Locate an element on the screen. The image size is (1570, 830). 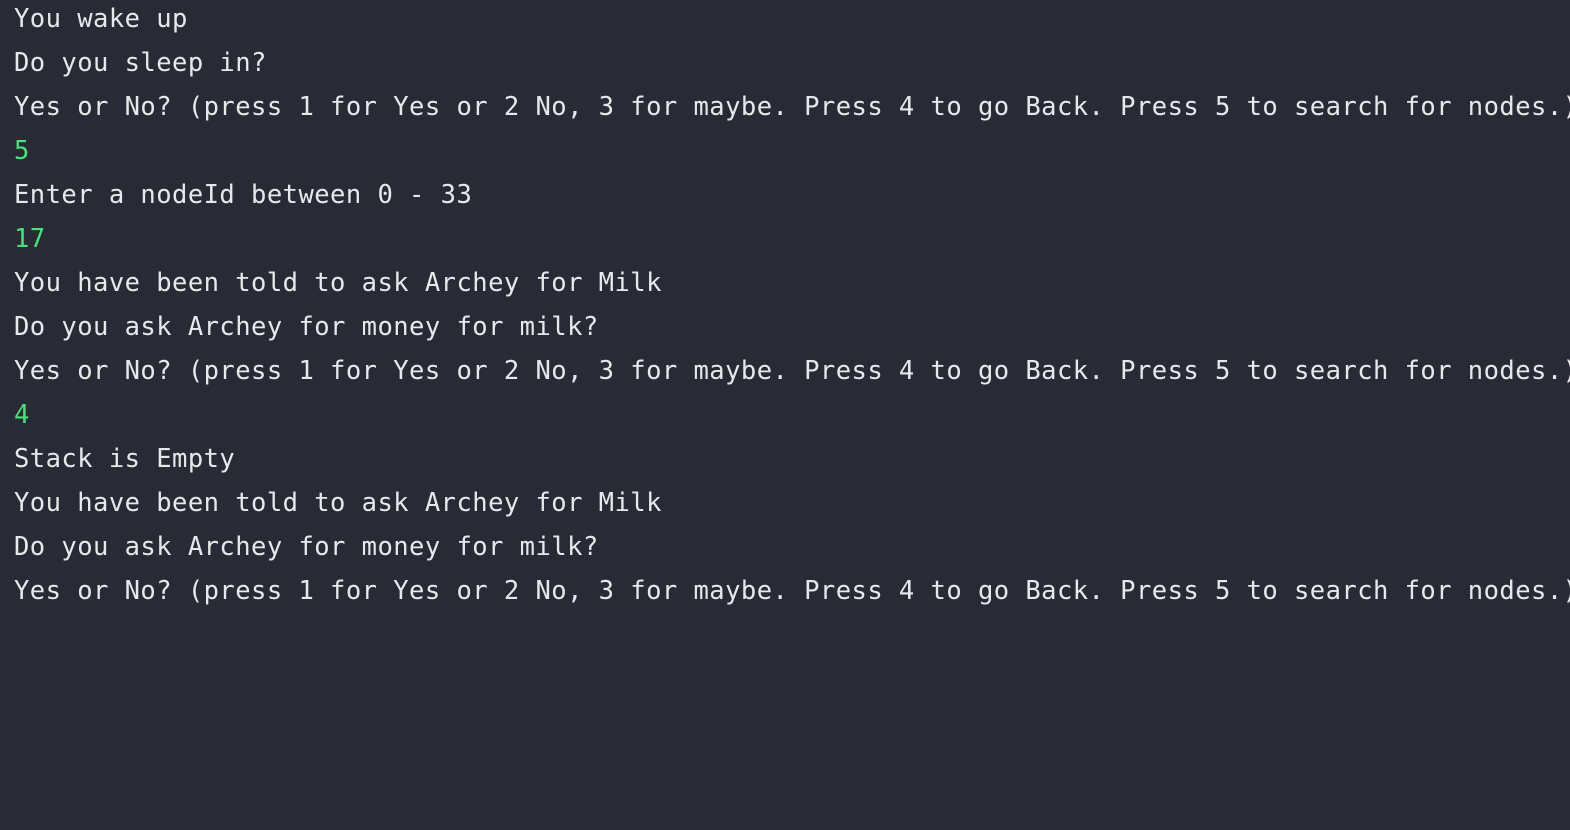
console-line: Stack is Empty is located at coordinates (125, 459).